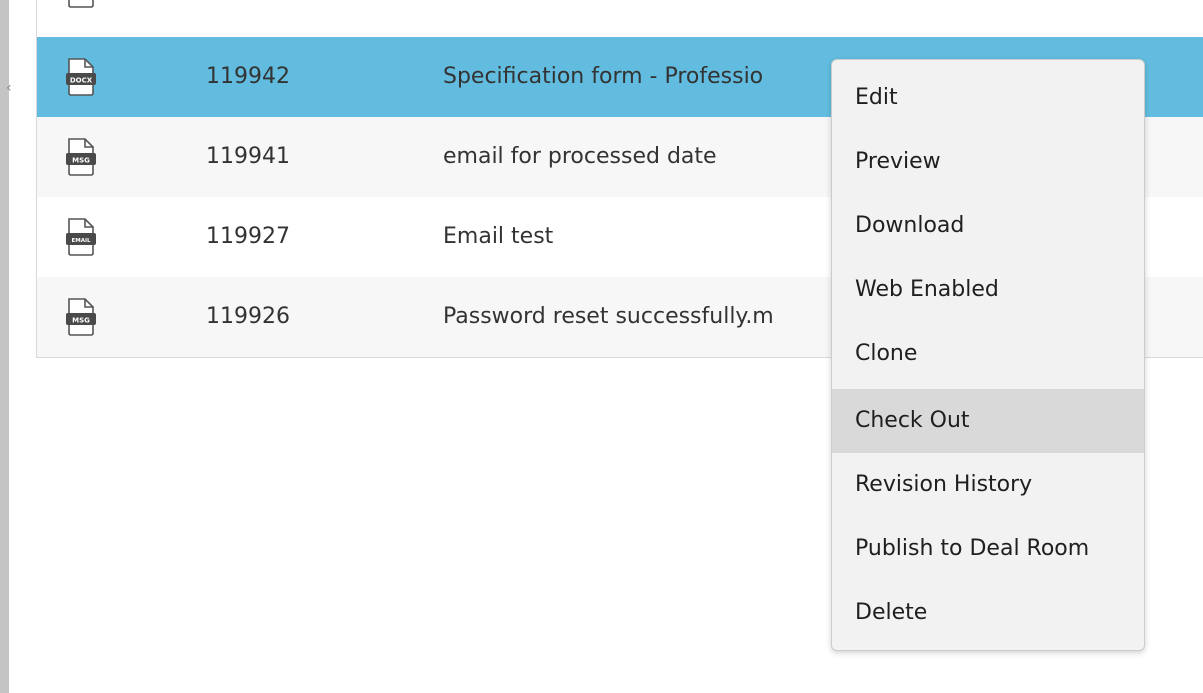  Describe the element at coordinates (81, 81) in the screenshot. I see `file-type-badge: DOCX` at that location.